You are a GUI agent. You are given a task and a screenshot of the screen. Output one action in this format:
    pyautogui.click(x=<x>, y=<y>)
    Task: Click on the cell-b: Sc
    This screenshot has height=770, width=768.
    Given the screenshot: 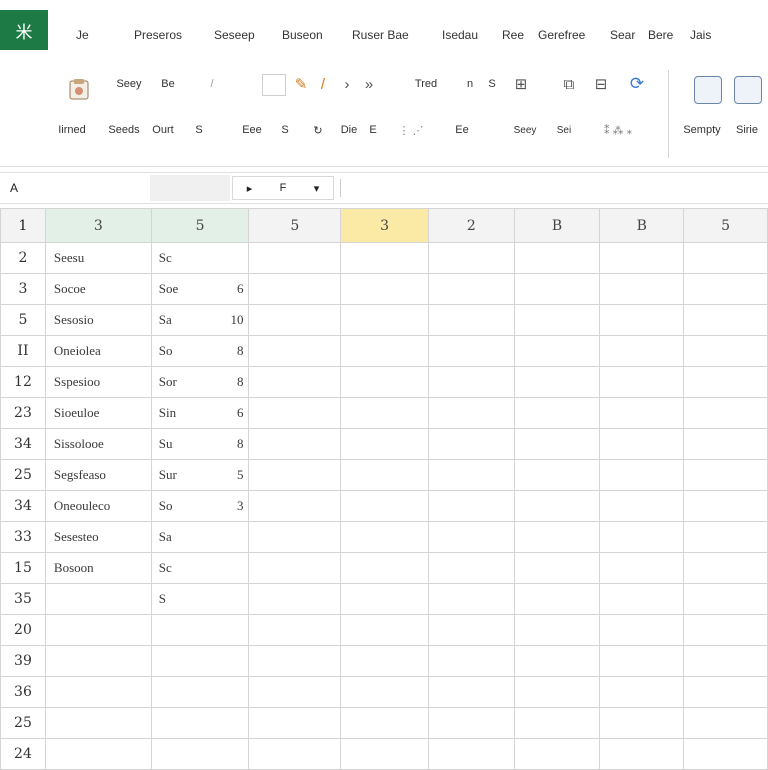 What is the action you would take?
    pyautogui.click(x=200, y=568)
    